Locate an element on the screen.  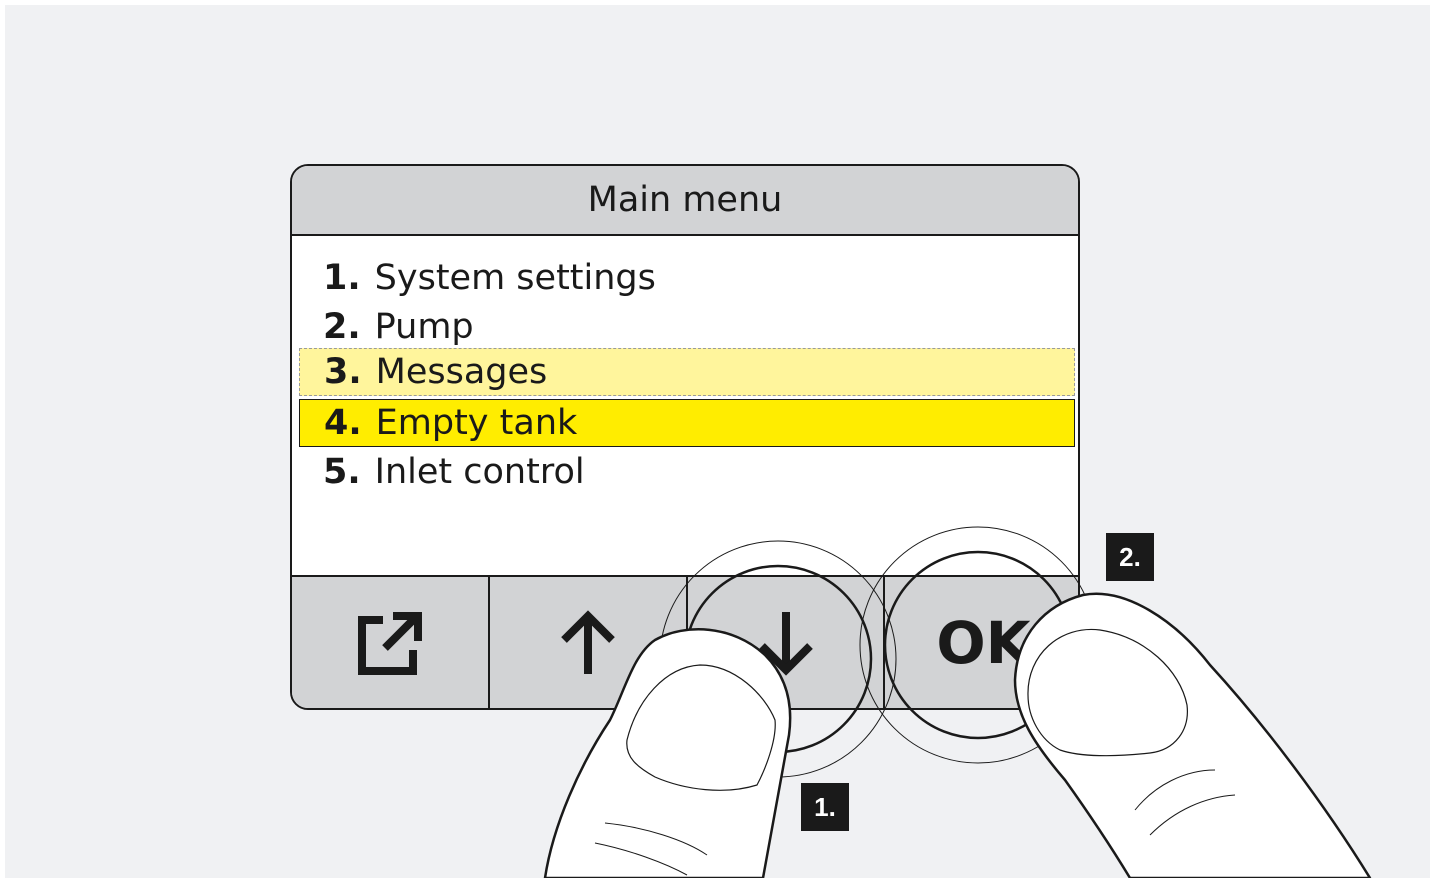
step-badge-2: 2. is located at coordinates (1130, 557).